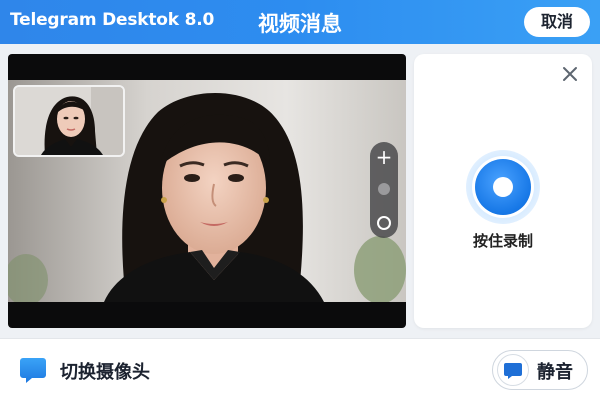 The height and width of the screenshot is (400, 600). I want to click on hold-to-record-label: 按住录制, so click(502, 241).